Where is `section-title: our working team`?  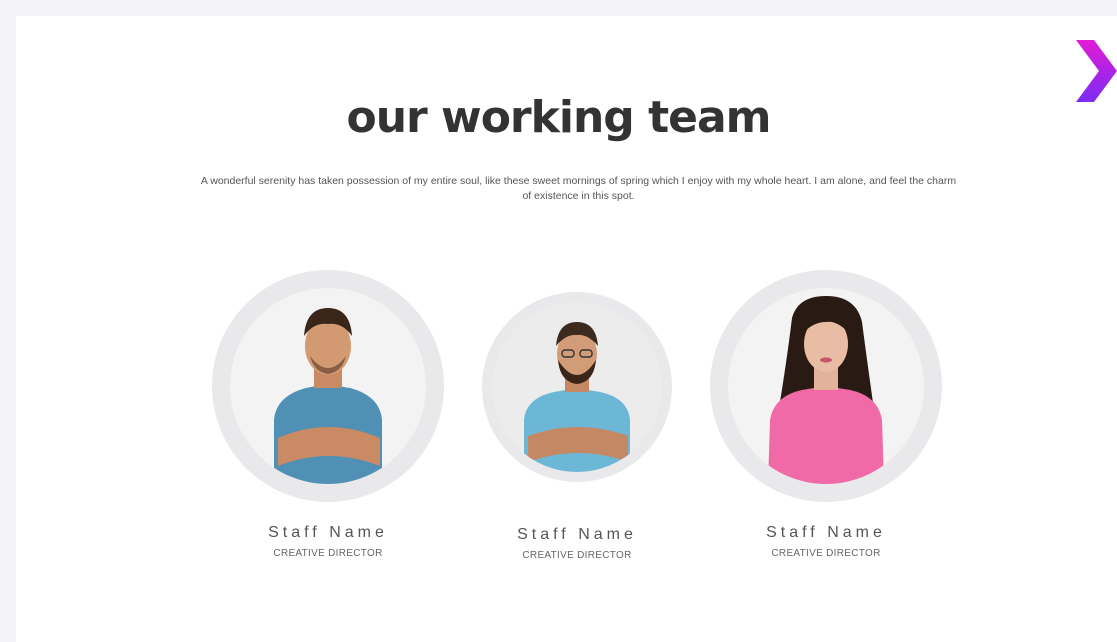
section-title: our working team is located at coordinates (558, 117).